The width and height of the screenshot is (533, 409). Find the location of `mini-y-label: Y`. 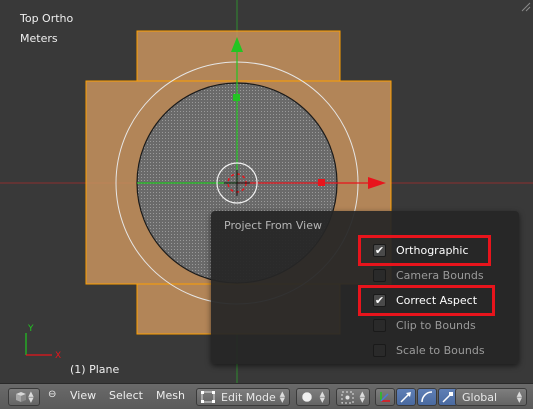

mini-y-label: Y is located at coordinates (30, 329).